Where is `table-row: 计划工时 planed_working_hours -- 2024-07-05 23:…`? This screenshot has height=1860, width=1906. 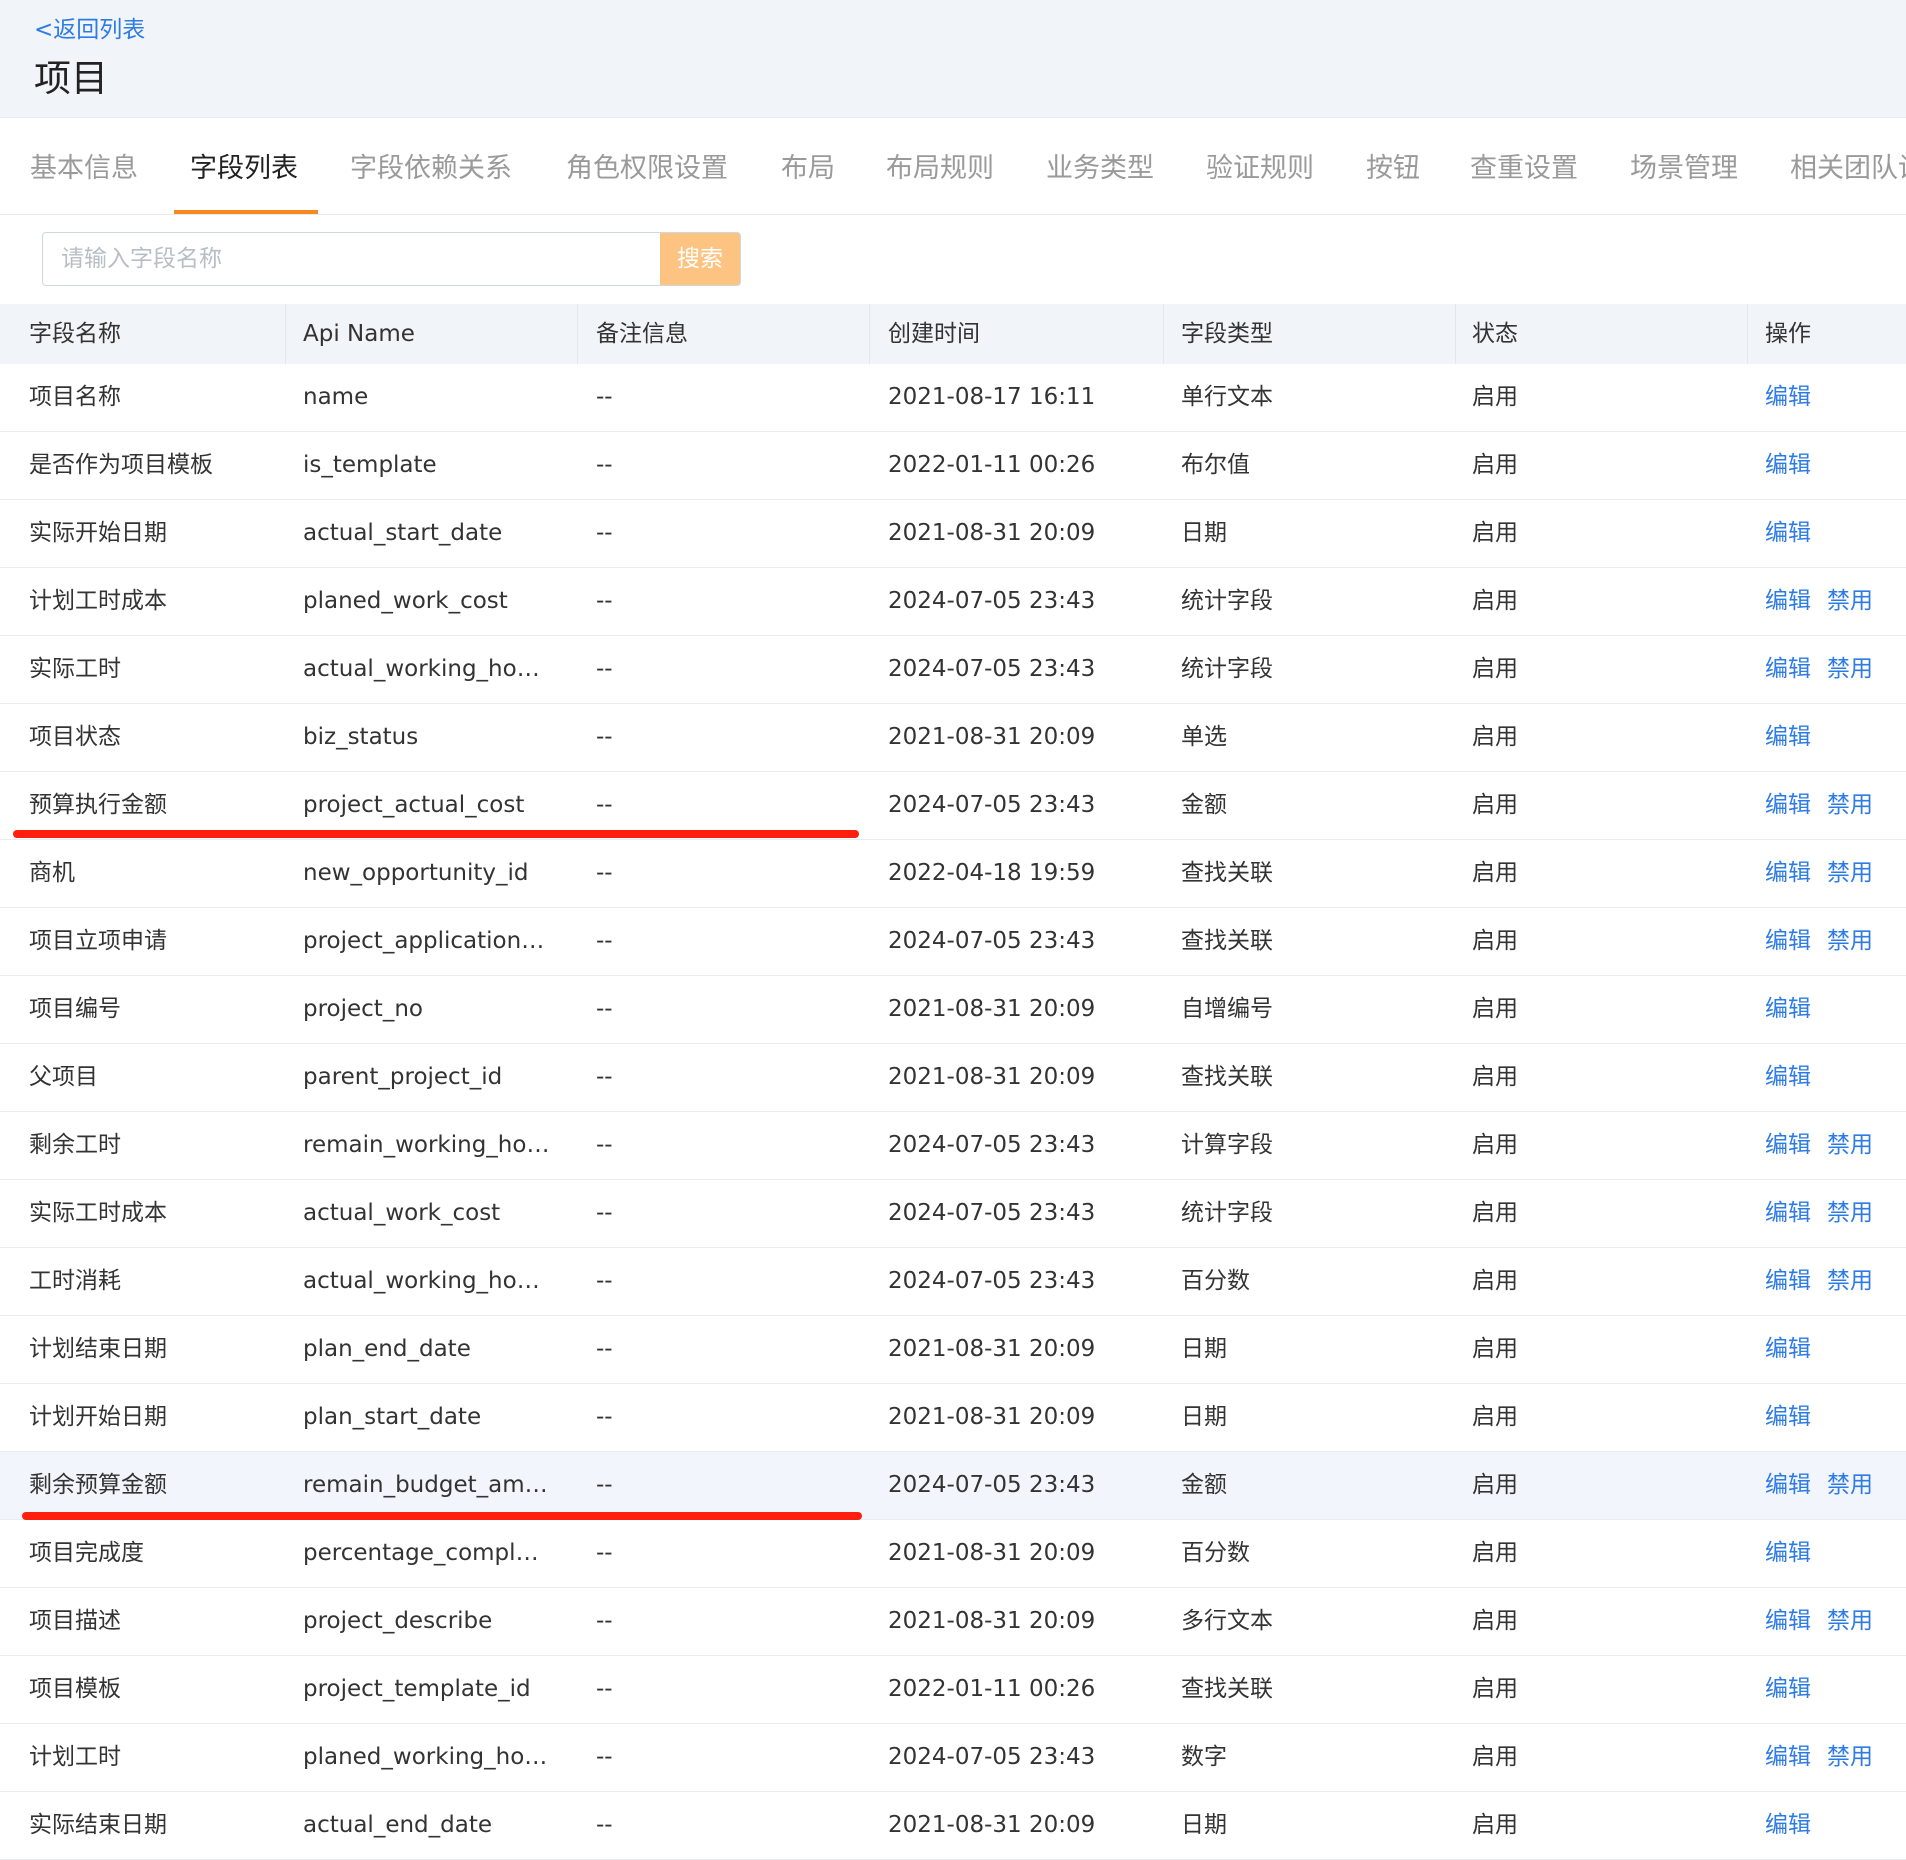 table-row: 计划工时 planed_working_hours -- 2024-07-05 23:… is located at coordinates (953, 1758).